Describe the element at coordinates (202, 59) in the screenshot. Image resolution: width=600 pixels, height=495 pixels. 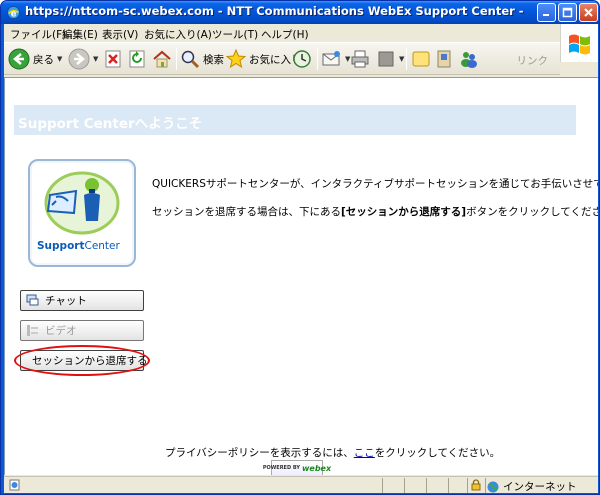
I see `search-button: 検索` at that location.